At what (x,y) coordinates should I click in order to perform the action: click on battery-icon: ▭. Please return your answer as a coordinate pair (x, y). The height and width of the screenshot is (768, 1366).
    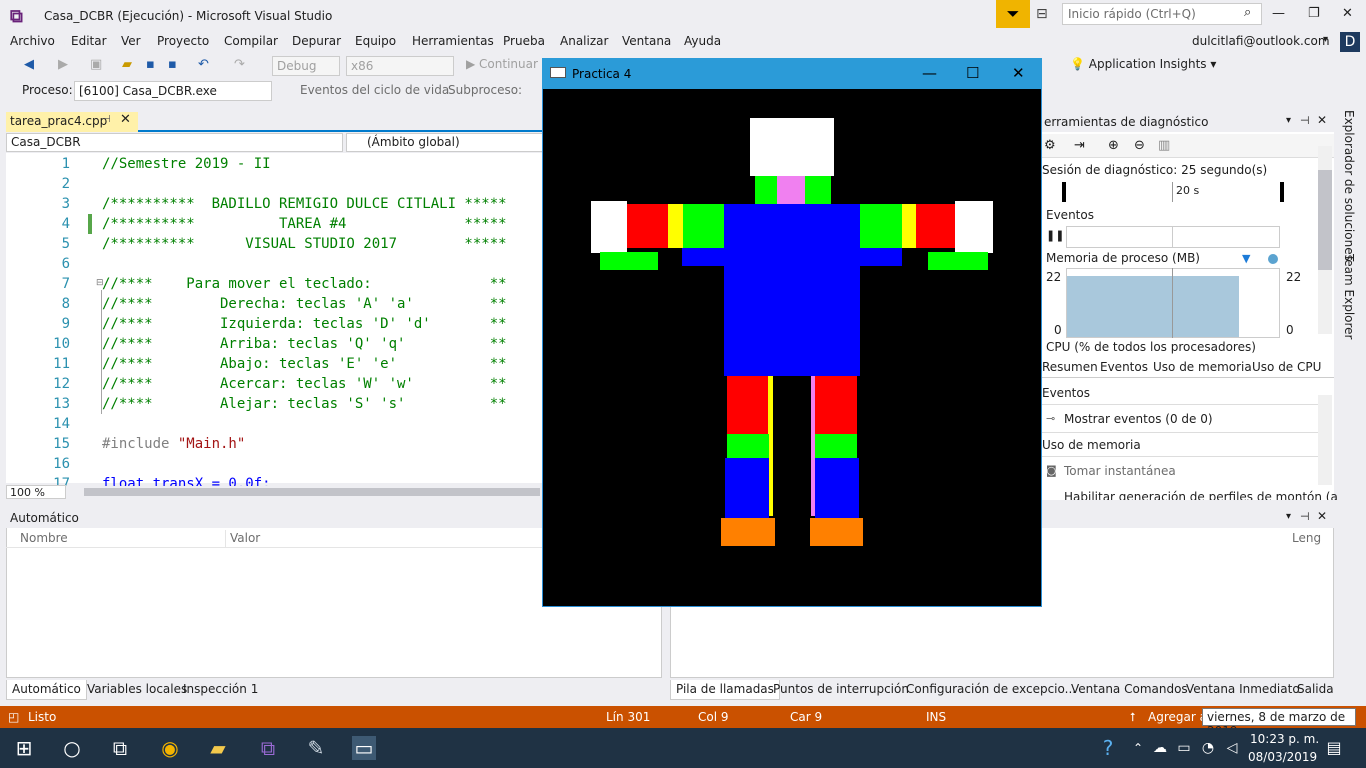
    Looking at the image, I should click on (1184, 748).